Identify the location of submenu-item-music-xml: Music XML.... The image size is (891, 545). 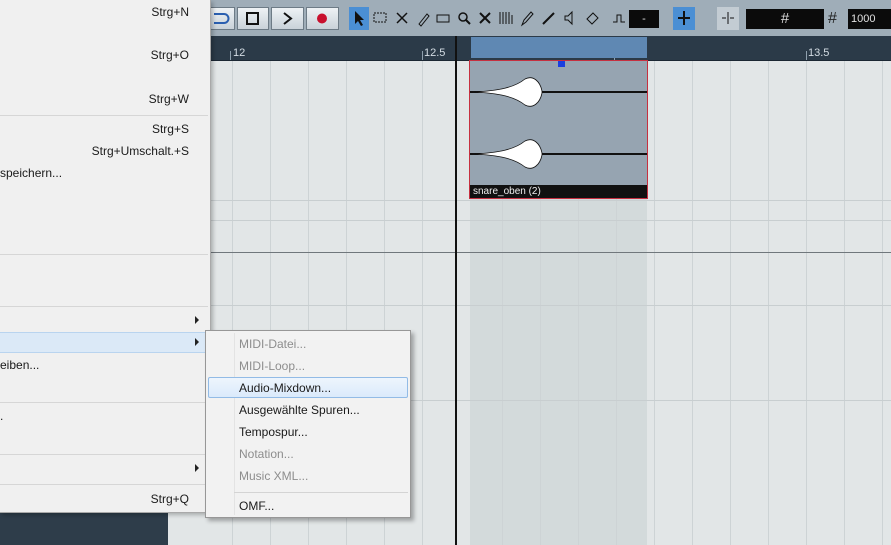
(273, 476).